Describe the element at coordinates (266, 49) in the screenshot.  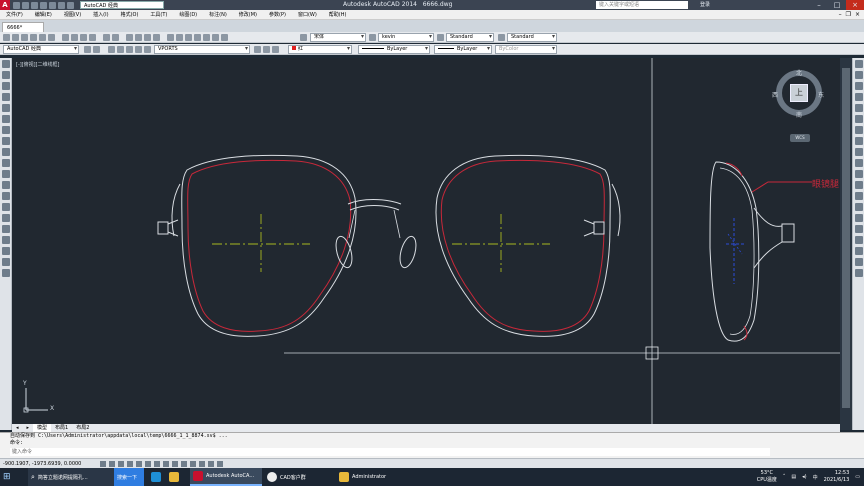
I see `layer-previous-icon` at that location.